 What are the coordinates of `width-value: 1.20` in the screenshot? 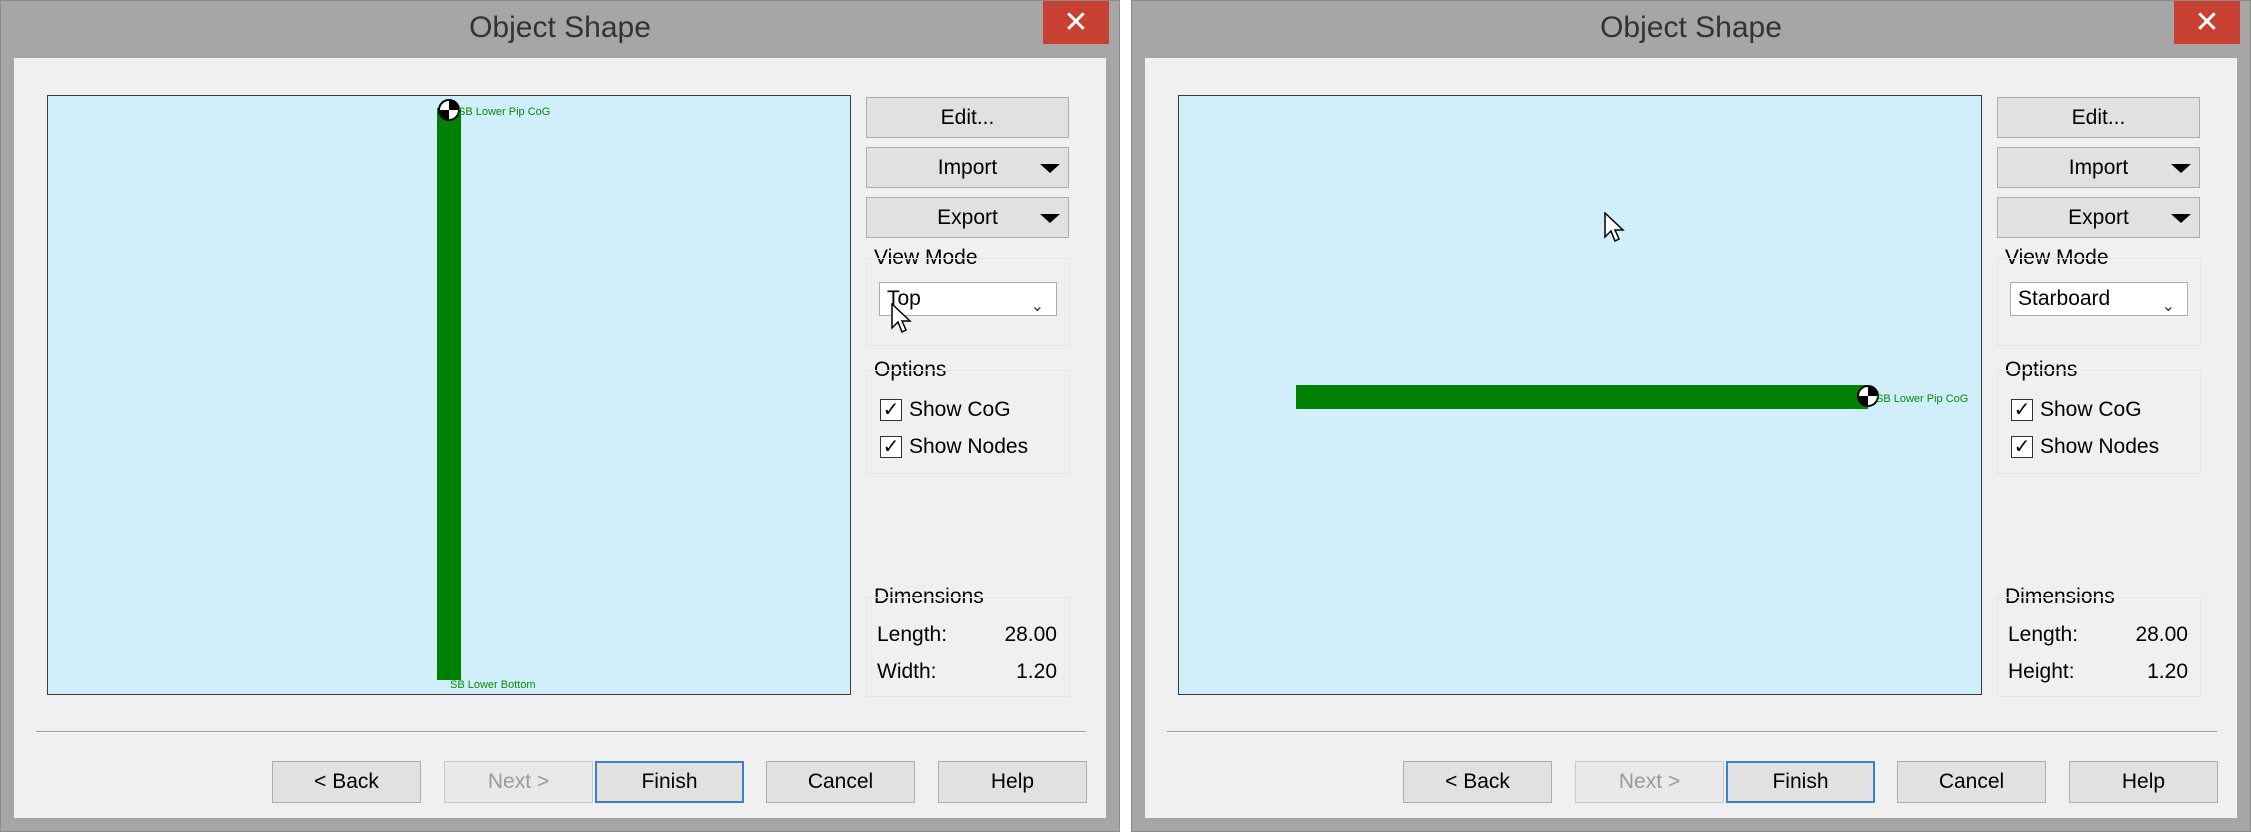 It's located at (1036, 671).